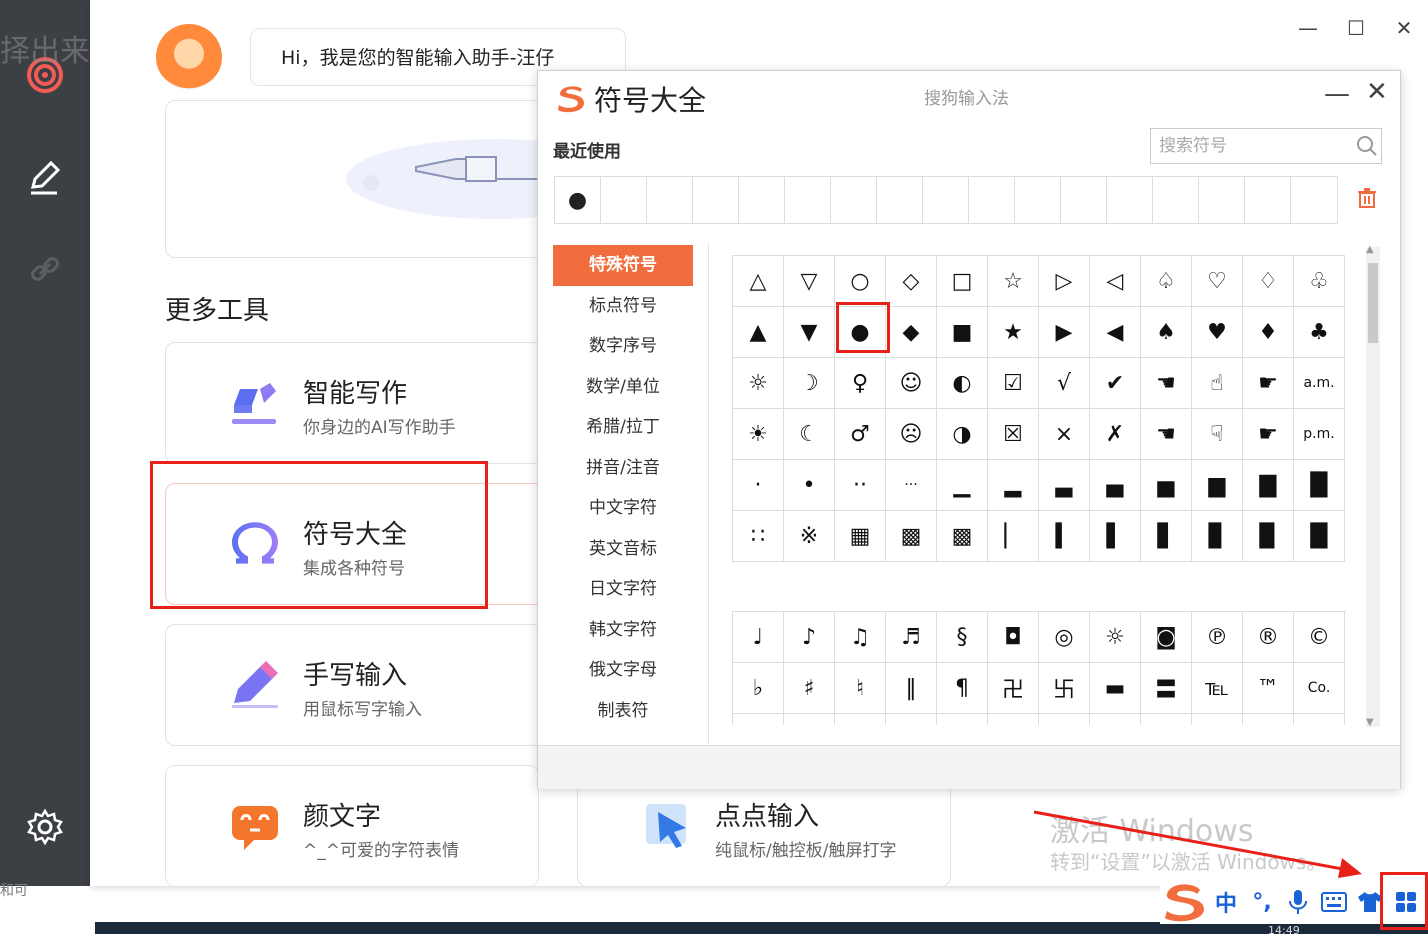 Image resolution: width=1428 pixels, height=937 pixels. Describe the element at coordinates (623, 589) in the screenshot. I see `category-item: 日文字符` at that location.